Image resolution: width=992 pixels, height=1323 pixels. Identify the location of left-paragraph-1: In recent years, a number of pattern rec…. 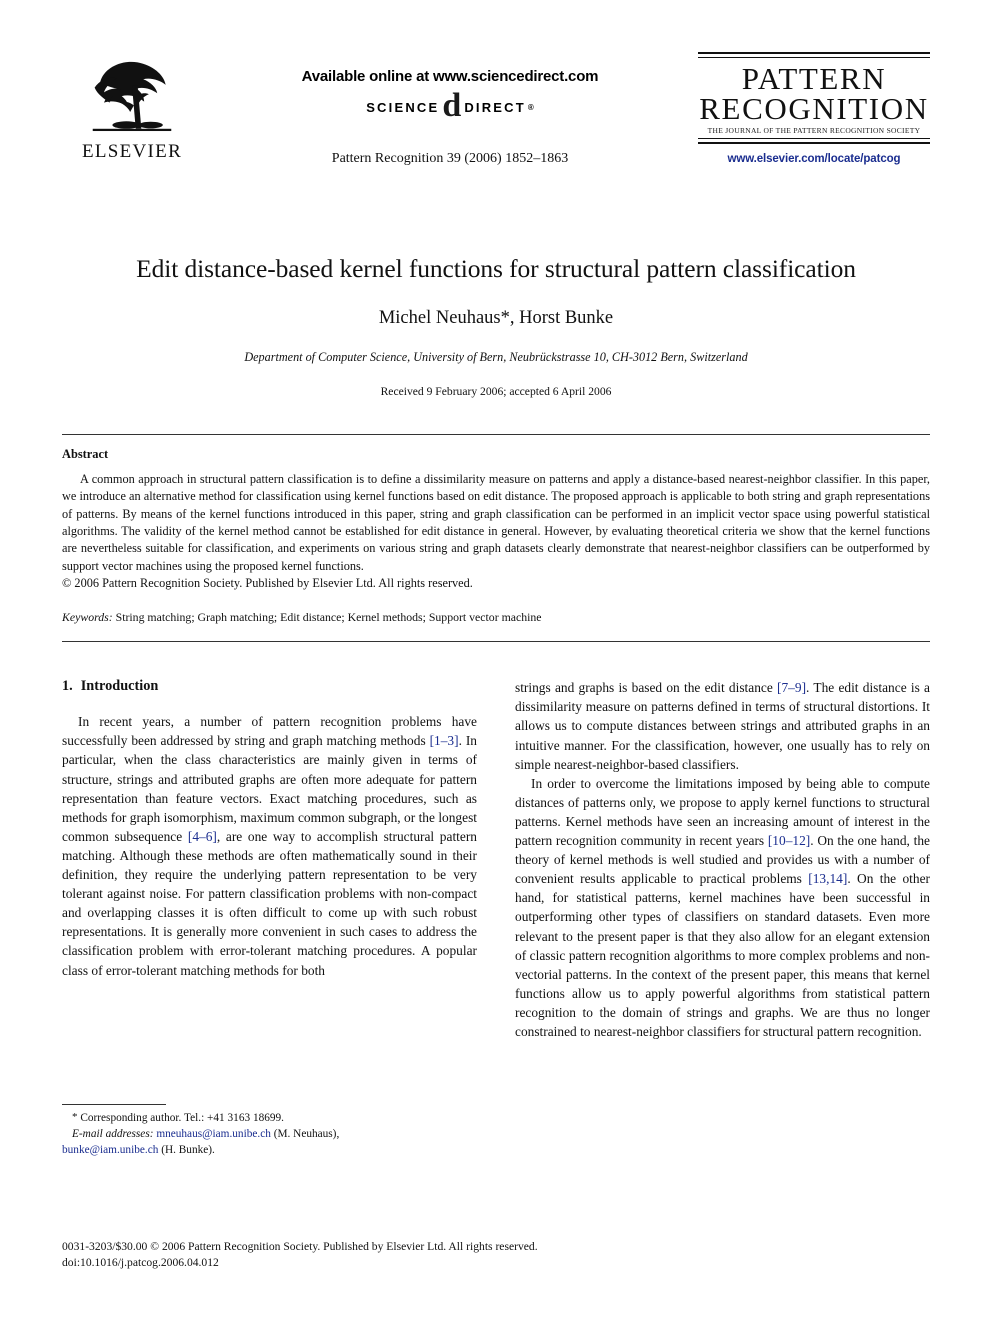
(269, 845).